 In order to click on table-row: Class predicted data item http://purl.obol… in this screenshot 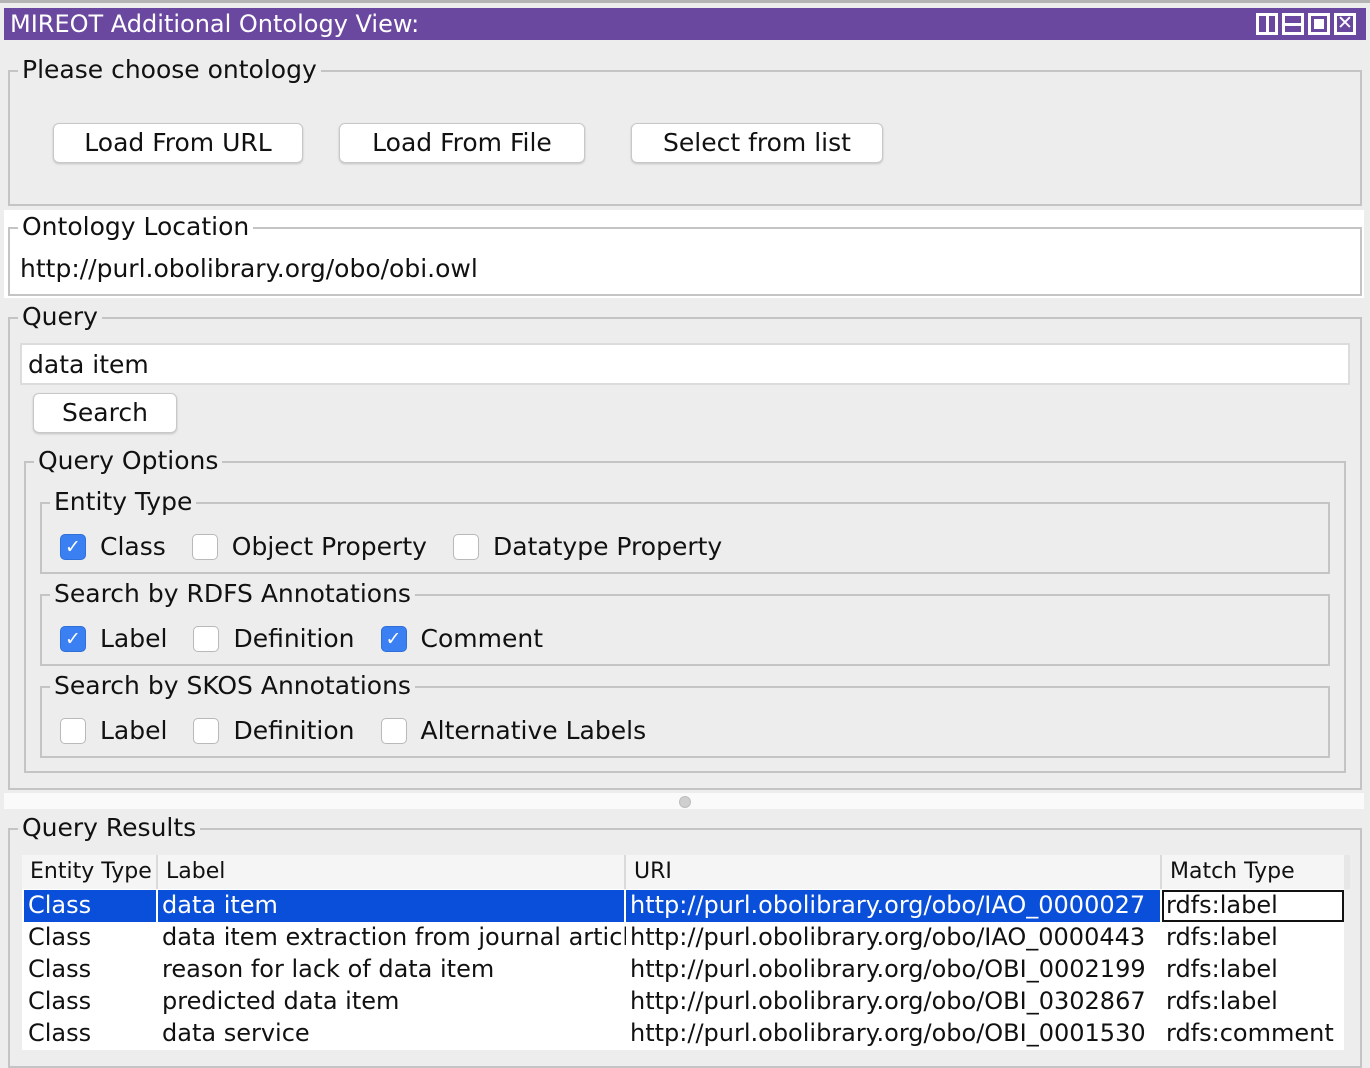, I will do `click(683, 1002)`.